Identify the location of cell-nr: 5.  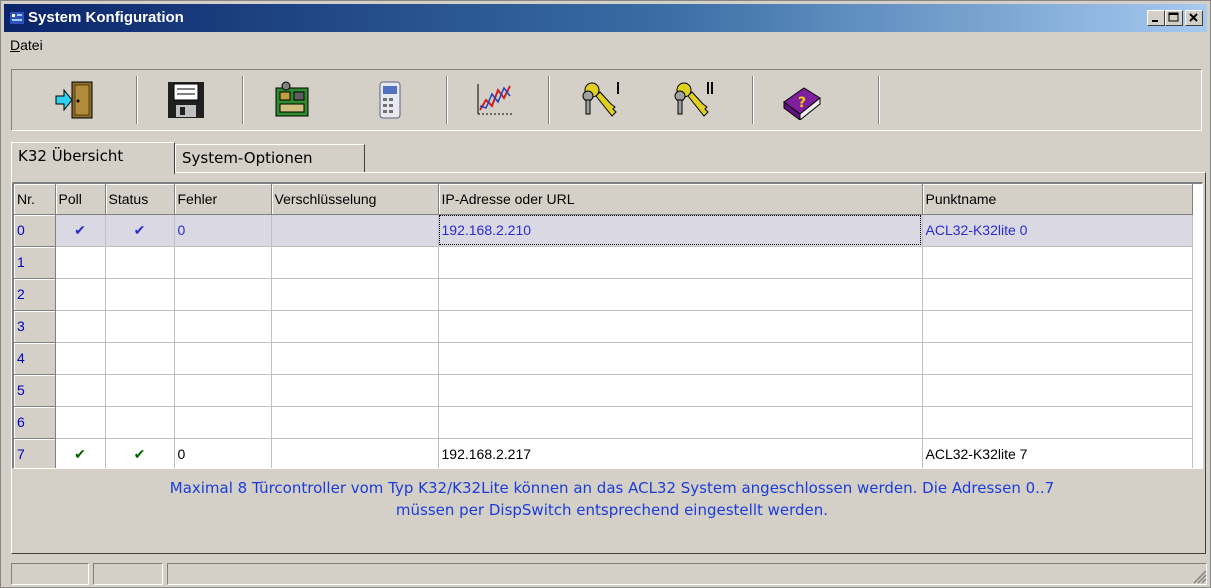
(35, 390).